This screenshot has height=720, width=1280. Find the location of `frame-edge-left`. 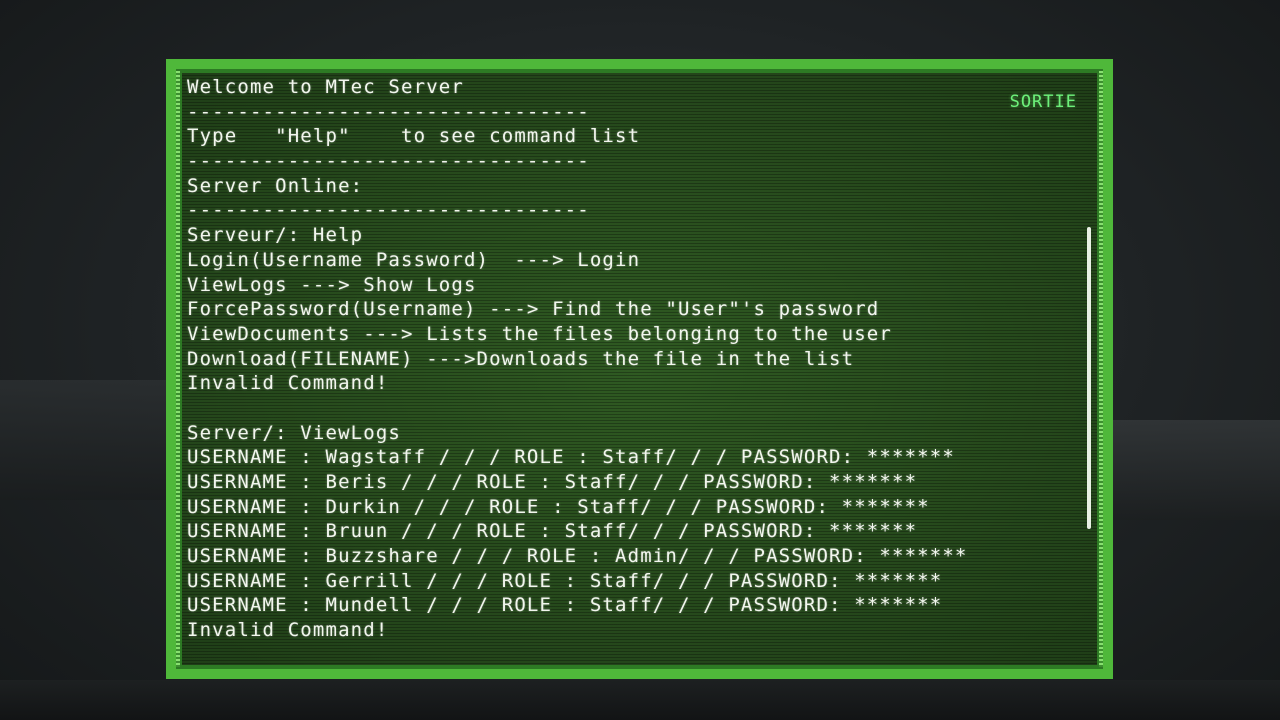

frame-edge-left is located at coordinates (178, 369).